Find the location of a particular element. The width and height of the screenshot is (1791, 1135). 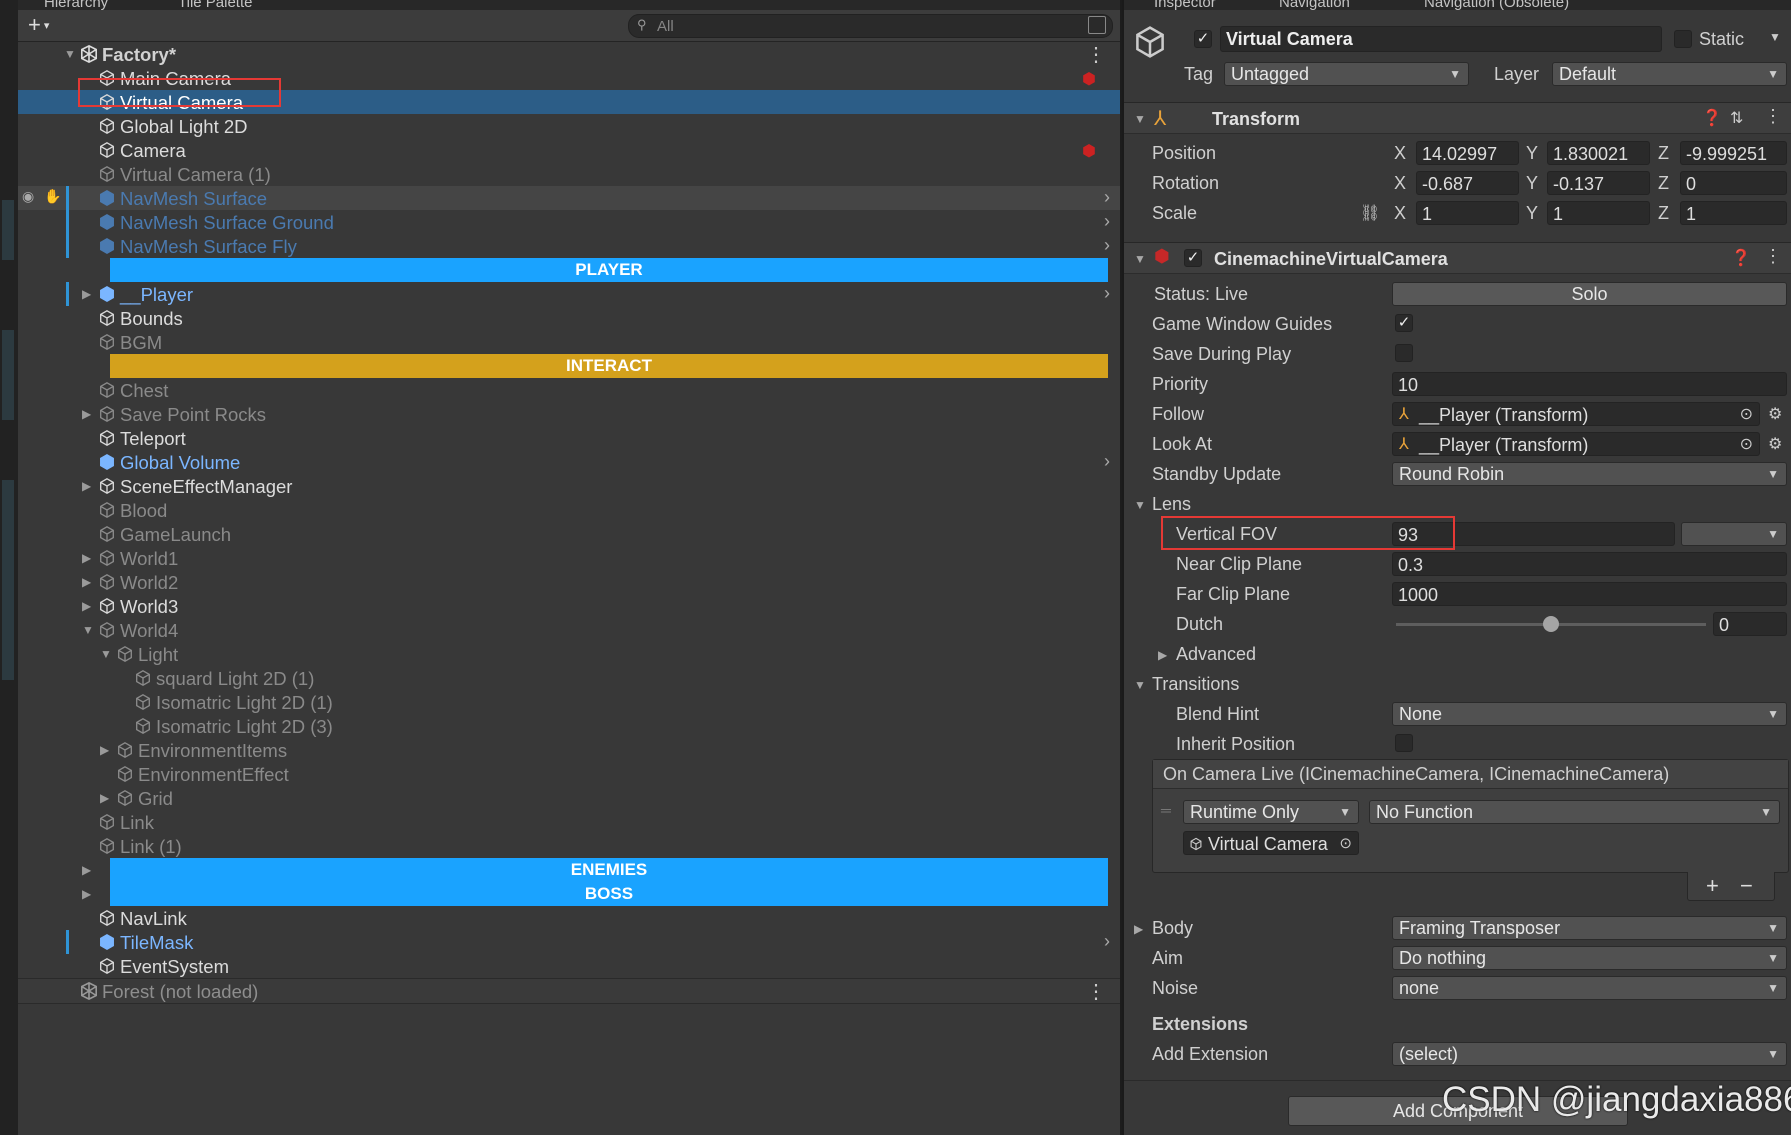

layer-dropdown: Default ▼ is located at coordinates (1669, 74).